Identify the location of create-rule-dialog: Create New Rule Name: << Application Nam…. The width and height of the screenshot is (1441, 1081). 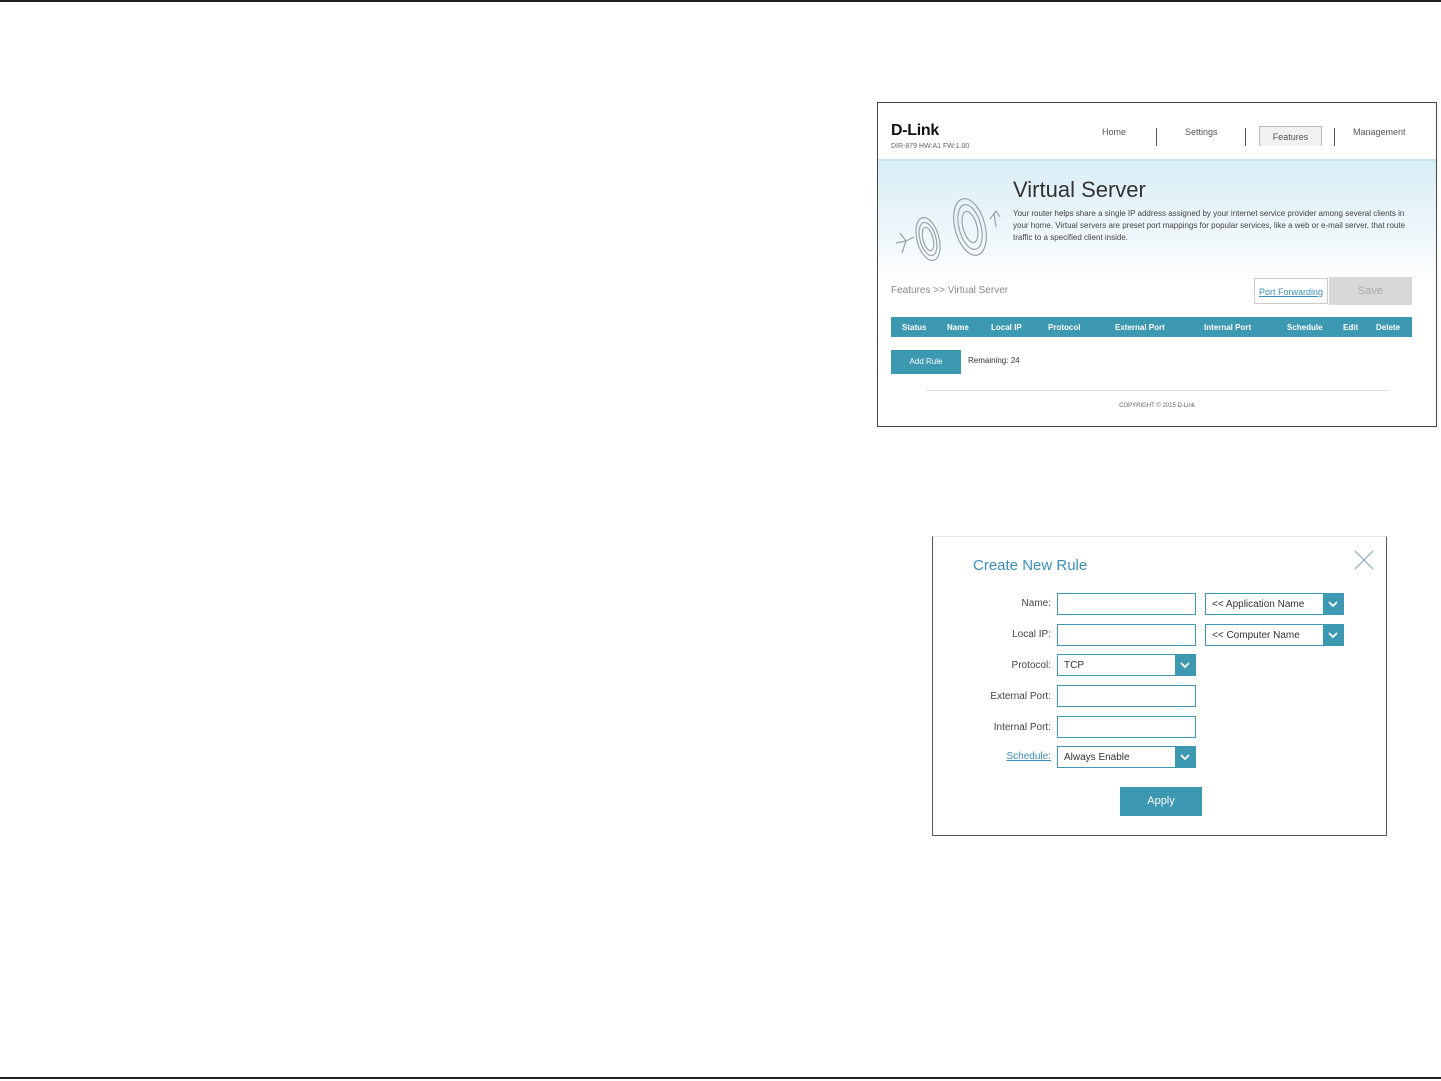
(1159, 686).